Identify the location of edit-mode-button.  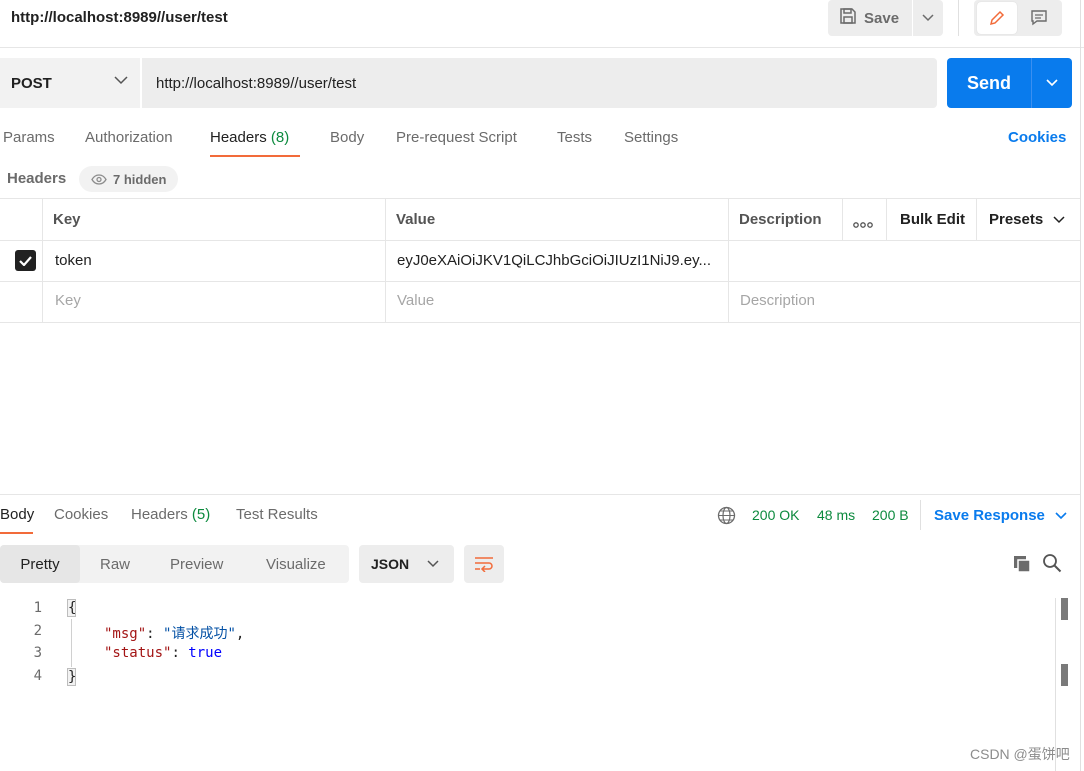
(997, 18).